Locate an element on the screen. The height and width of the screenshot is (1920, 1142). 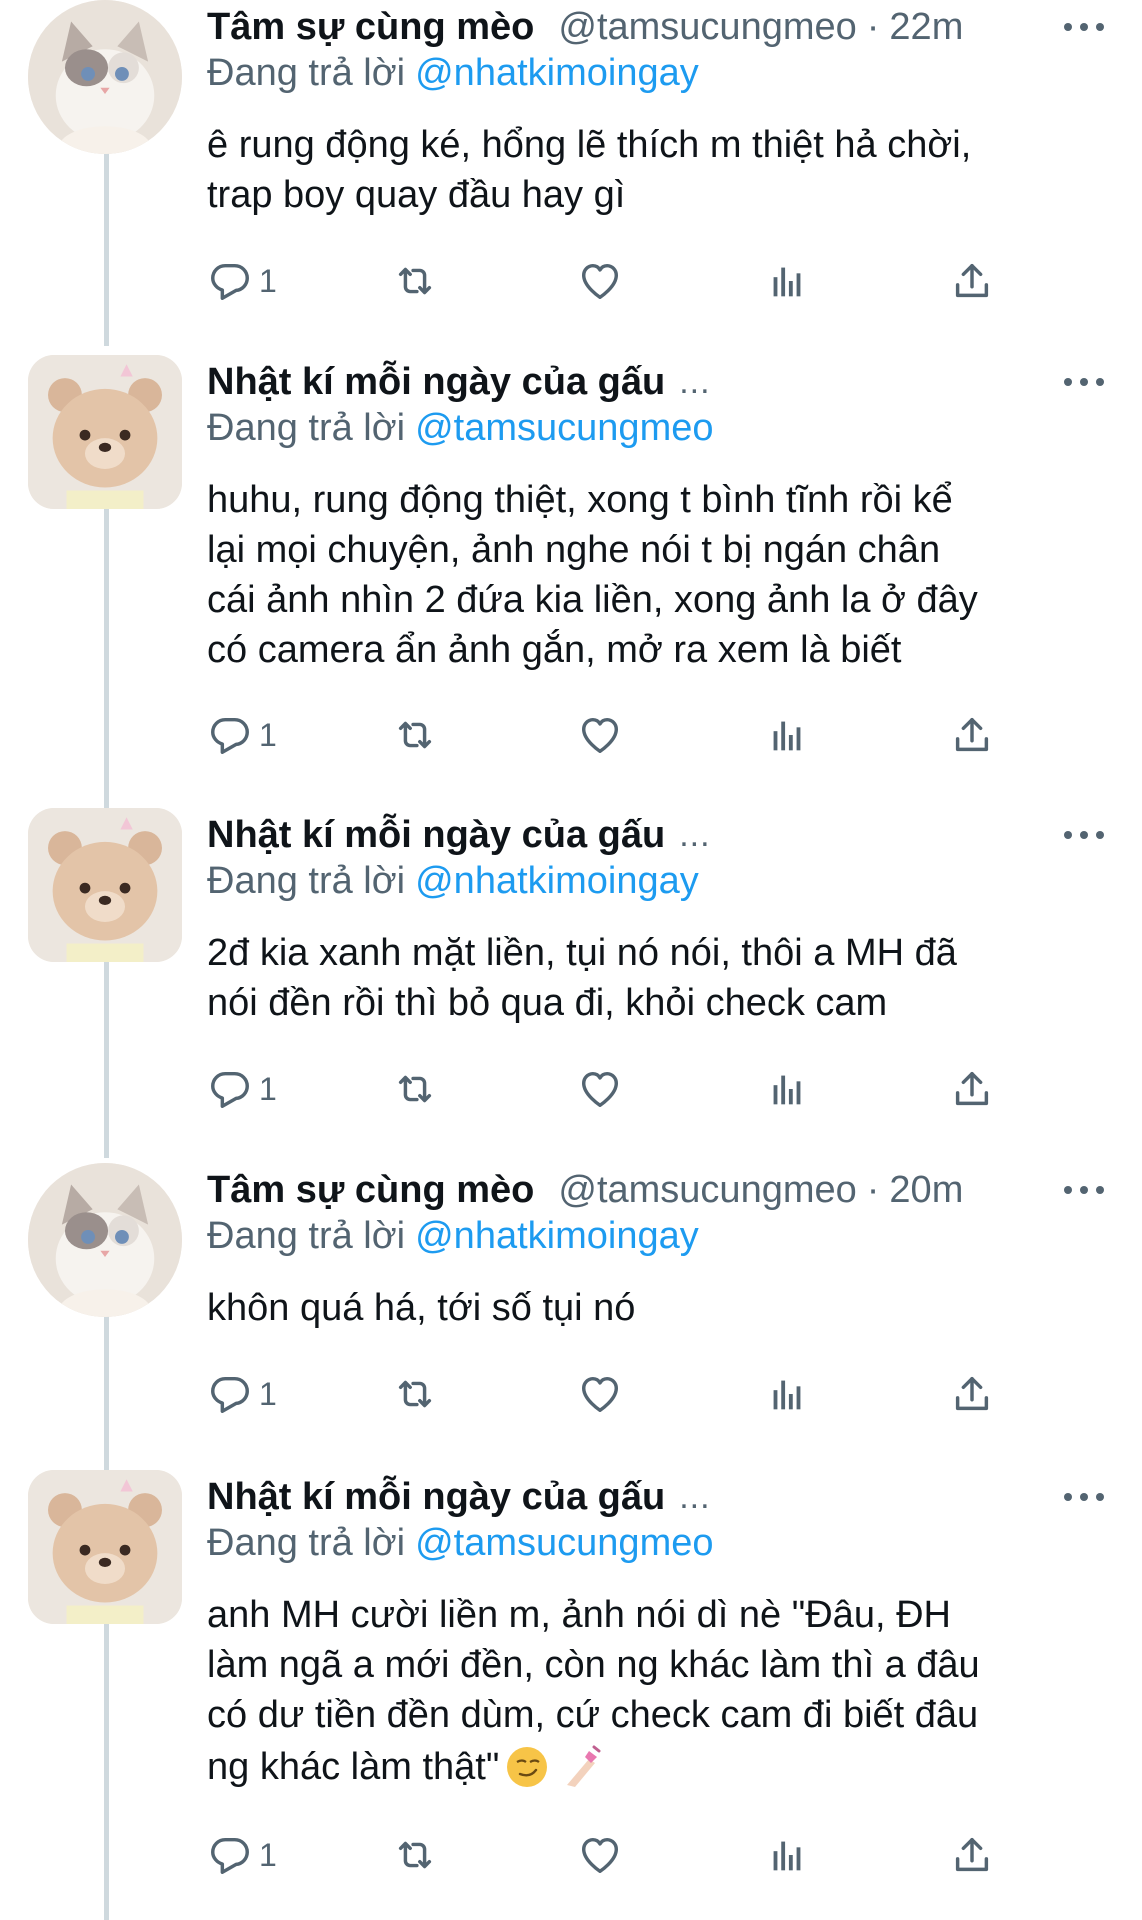
nail-polish-emoji-icon is located at coordinates (581, 1767).